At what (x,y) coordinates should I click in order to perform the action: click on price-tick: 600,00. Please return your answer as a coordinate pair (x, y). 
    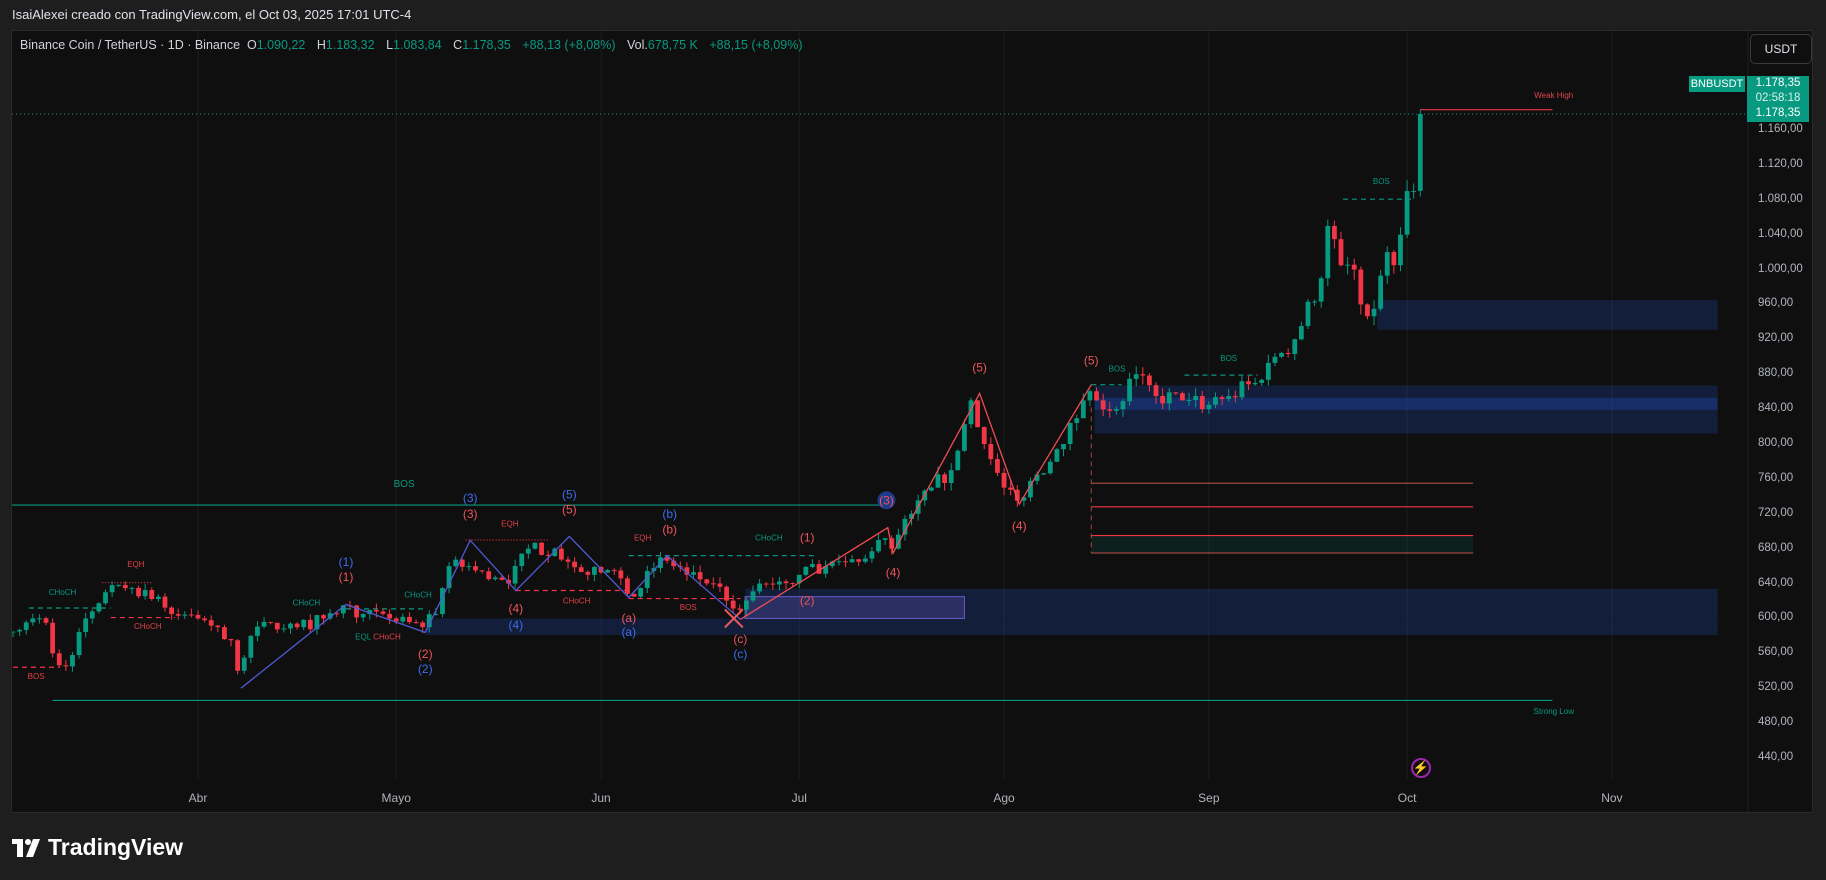
    Looking at the image, I should click on (1776, 617).